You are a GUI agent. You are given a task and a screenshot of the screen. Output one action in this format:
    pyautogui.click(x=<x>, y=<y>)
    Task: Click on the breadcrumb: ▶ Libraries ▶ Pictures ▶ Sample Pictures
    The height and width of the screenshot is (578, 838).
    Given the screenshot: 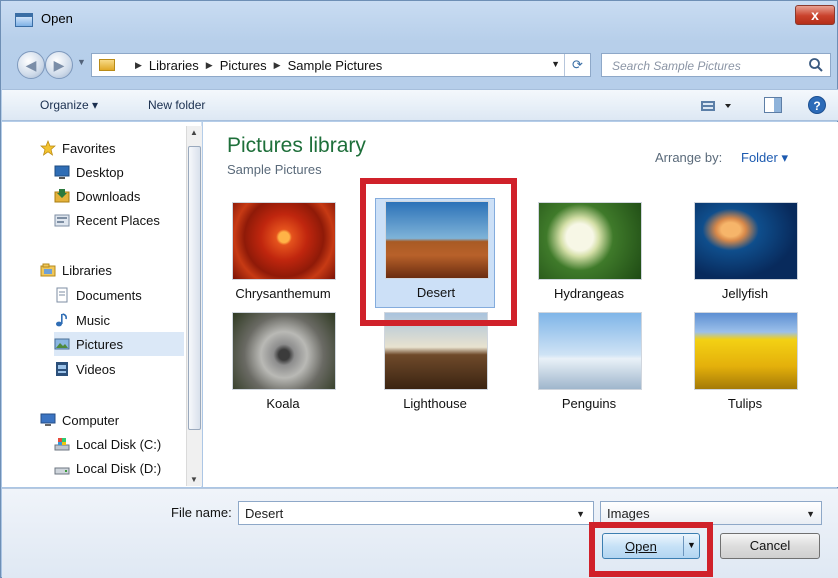 What is the action you would take?
    pyautogui.click(x=255, y=65)
    